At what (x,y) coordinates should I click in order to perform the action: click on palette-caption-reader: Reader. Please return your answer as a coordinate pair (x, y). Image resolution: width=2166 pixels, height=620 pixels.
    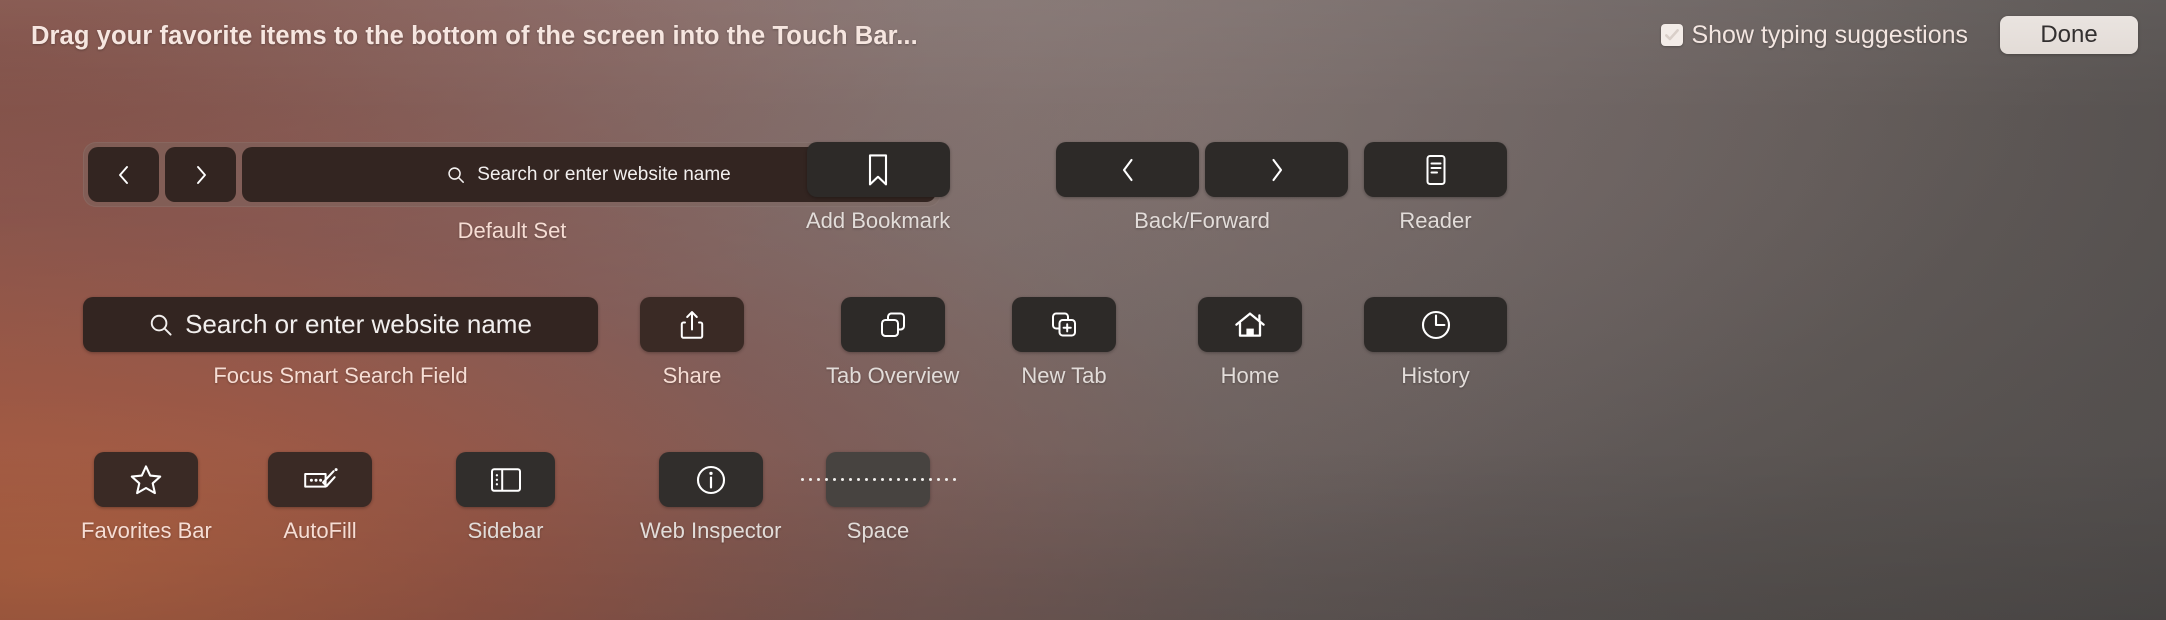
    Looking at the image, I should click on (1435, 220).